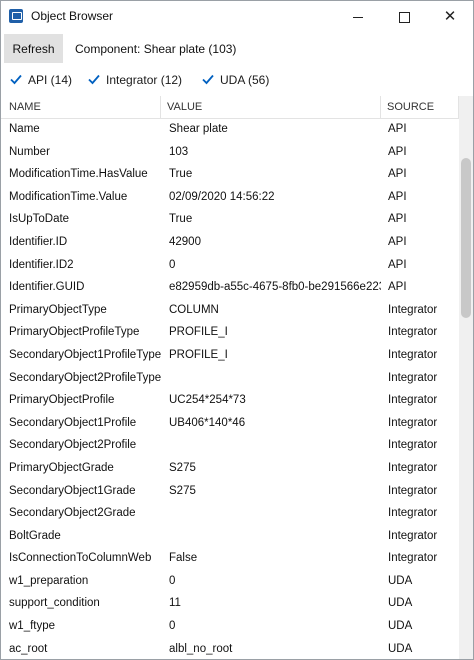 The width and height of the screenshot is (474, 660). I want to click on cell-value: Shear plate, so click(198, 129).